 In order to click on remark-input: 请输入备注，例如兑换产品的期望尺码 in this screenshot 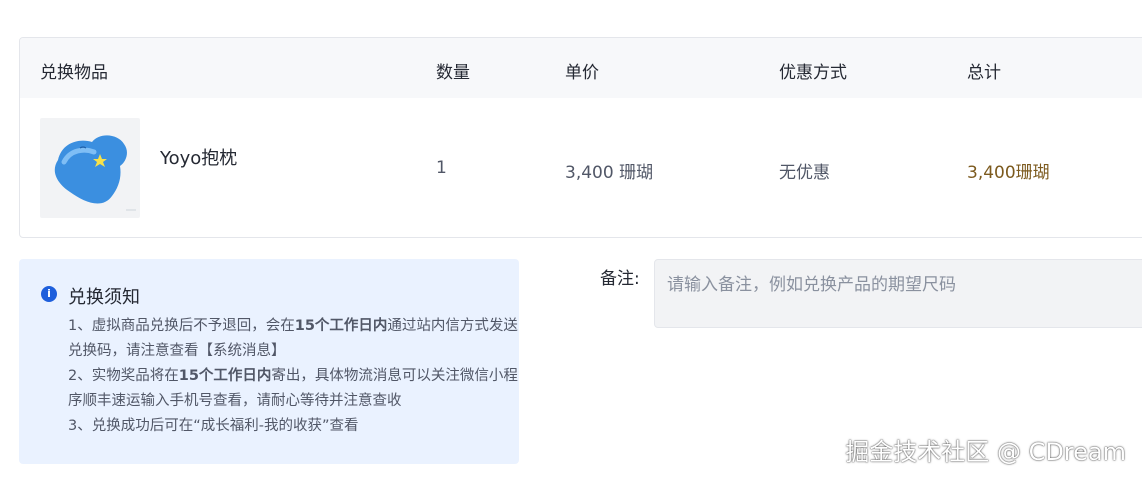, I will do `click(898, 293)`.